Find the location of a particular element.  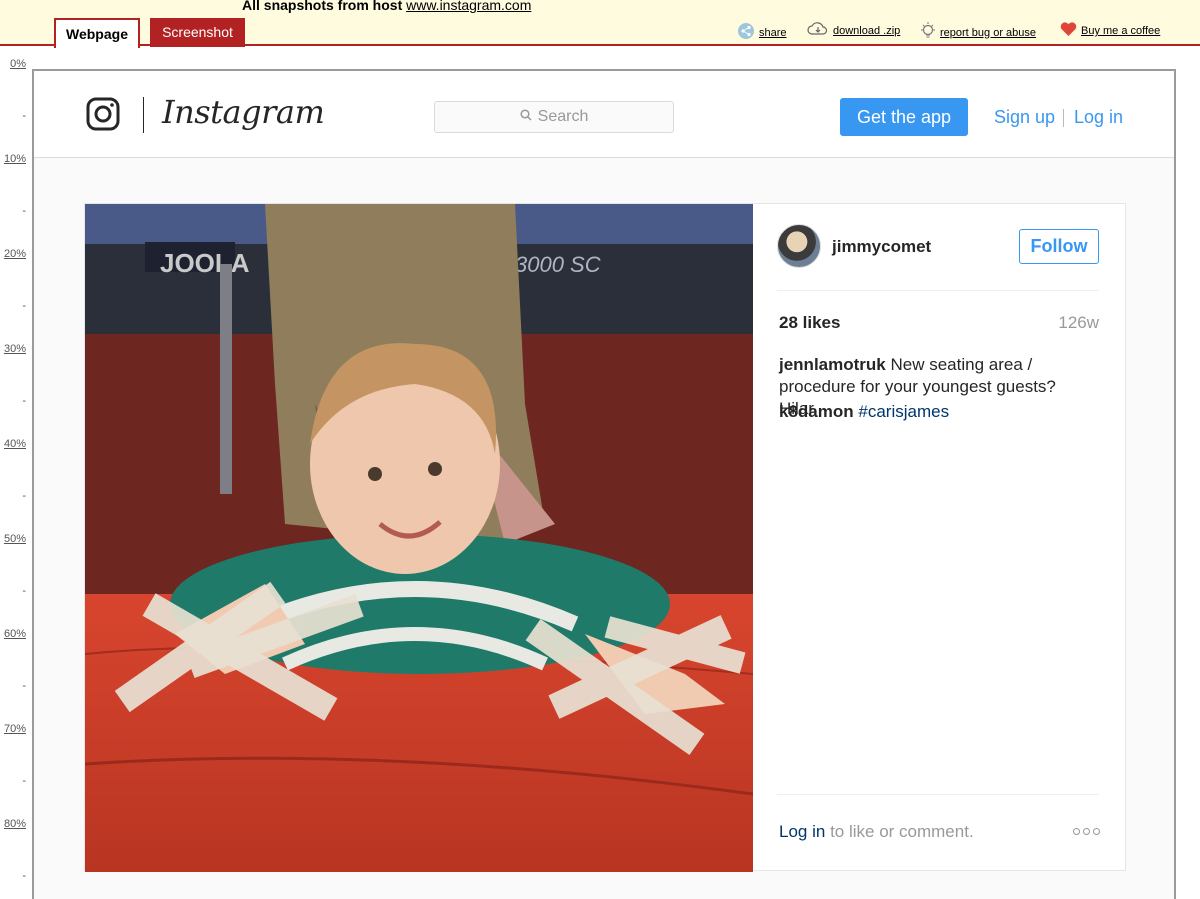

ruler-label: 40% is located at coordinates (13, 444).